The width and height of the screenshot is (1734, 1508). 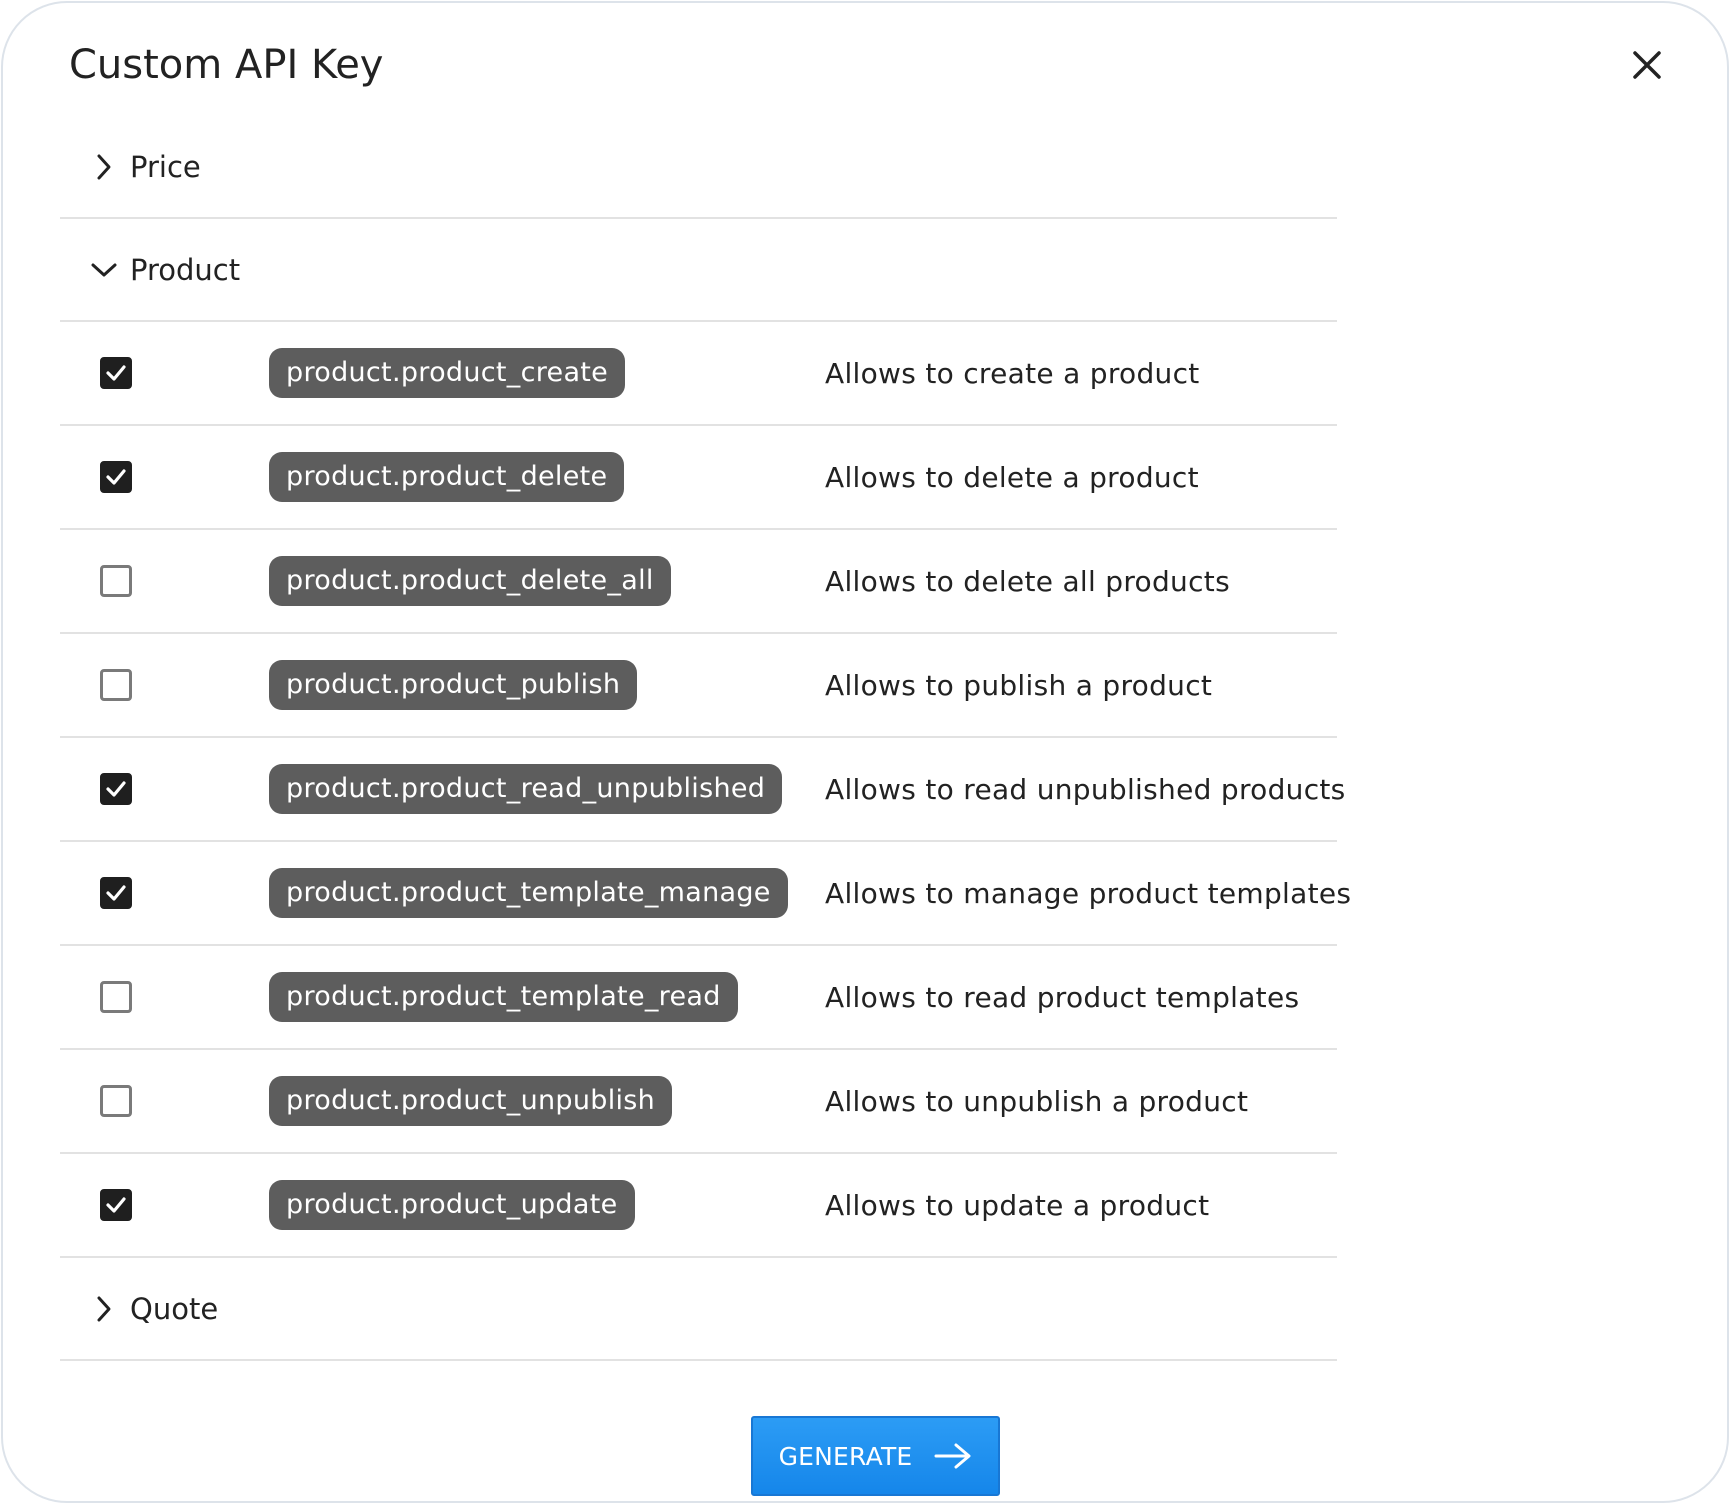 I want to click on close-button, so click(x=1647, y=65).